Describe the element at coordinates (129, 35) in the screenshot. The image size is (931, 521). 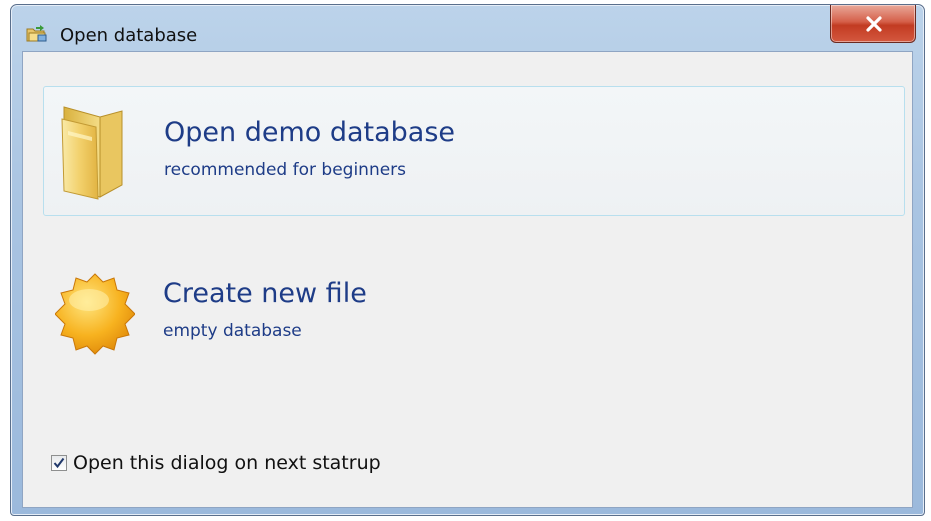
I see `window-title: Open database` at that location.